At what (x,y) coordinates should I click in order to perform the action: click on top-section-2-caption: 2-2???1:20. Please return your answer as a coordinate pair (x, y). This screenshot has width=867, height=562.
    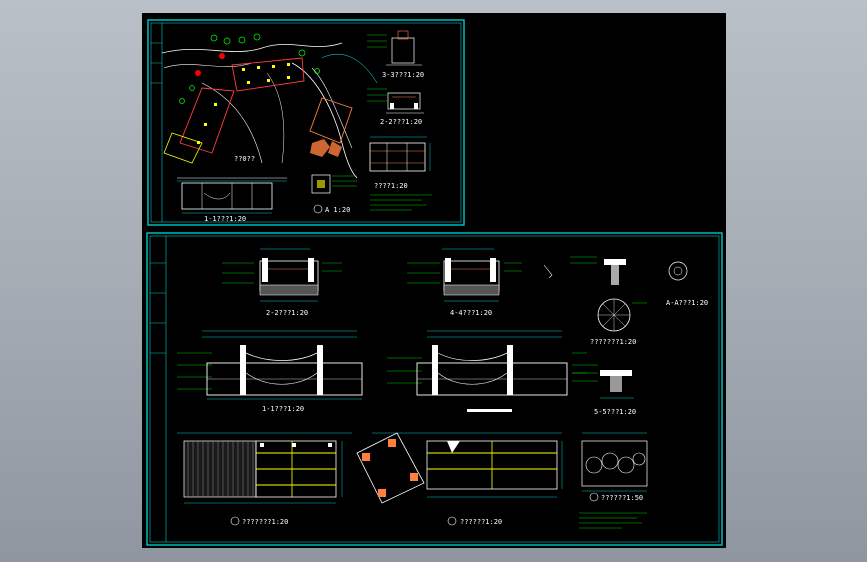
    Looking at the image, I should click on (401, 122).